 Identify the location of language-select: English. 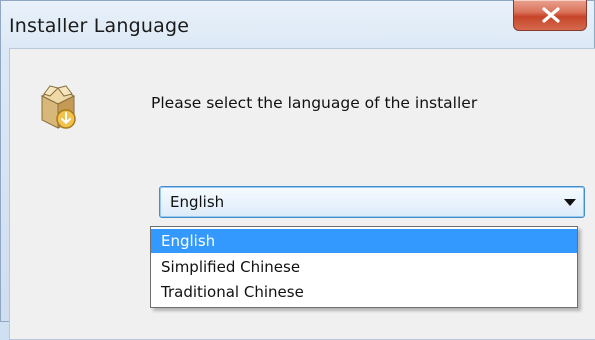
(372, 202).